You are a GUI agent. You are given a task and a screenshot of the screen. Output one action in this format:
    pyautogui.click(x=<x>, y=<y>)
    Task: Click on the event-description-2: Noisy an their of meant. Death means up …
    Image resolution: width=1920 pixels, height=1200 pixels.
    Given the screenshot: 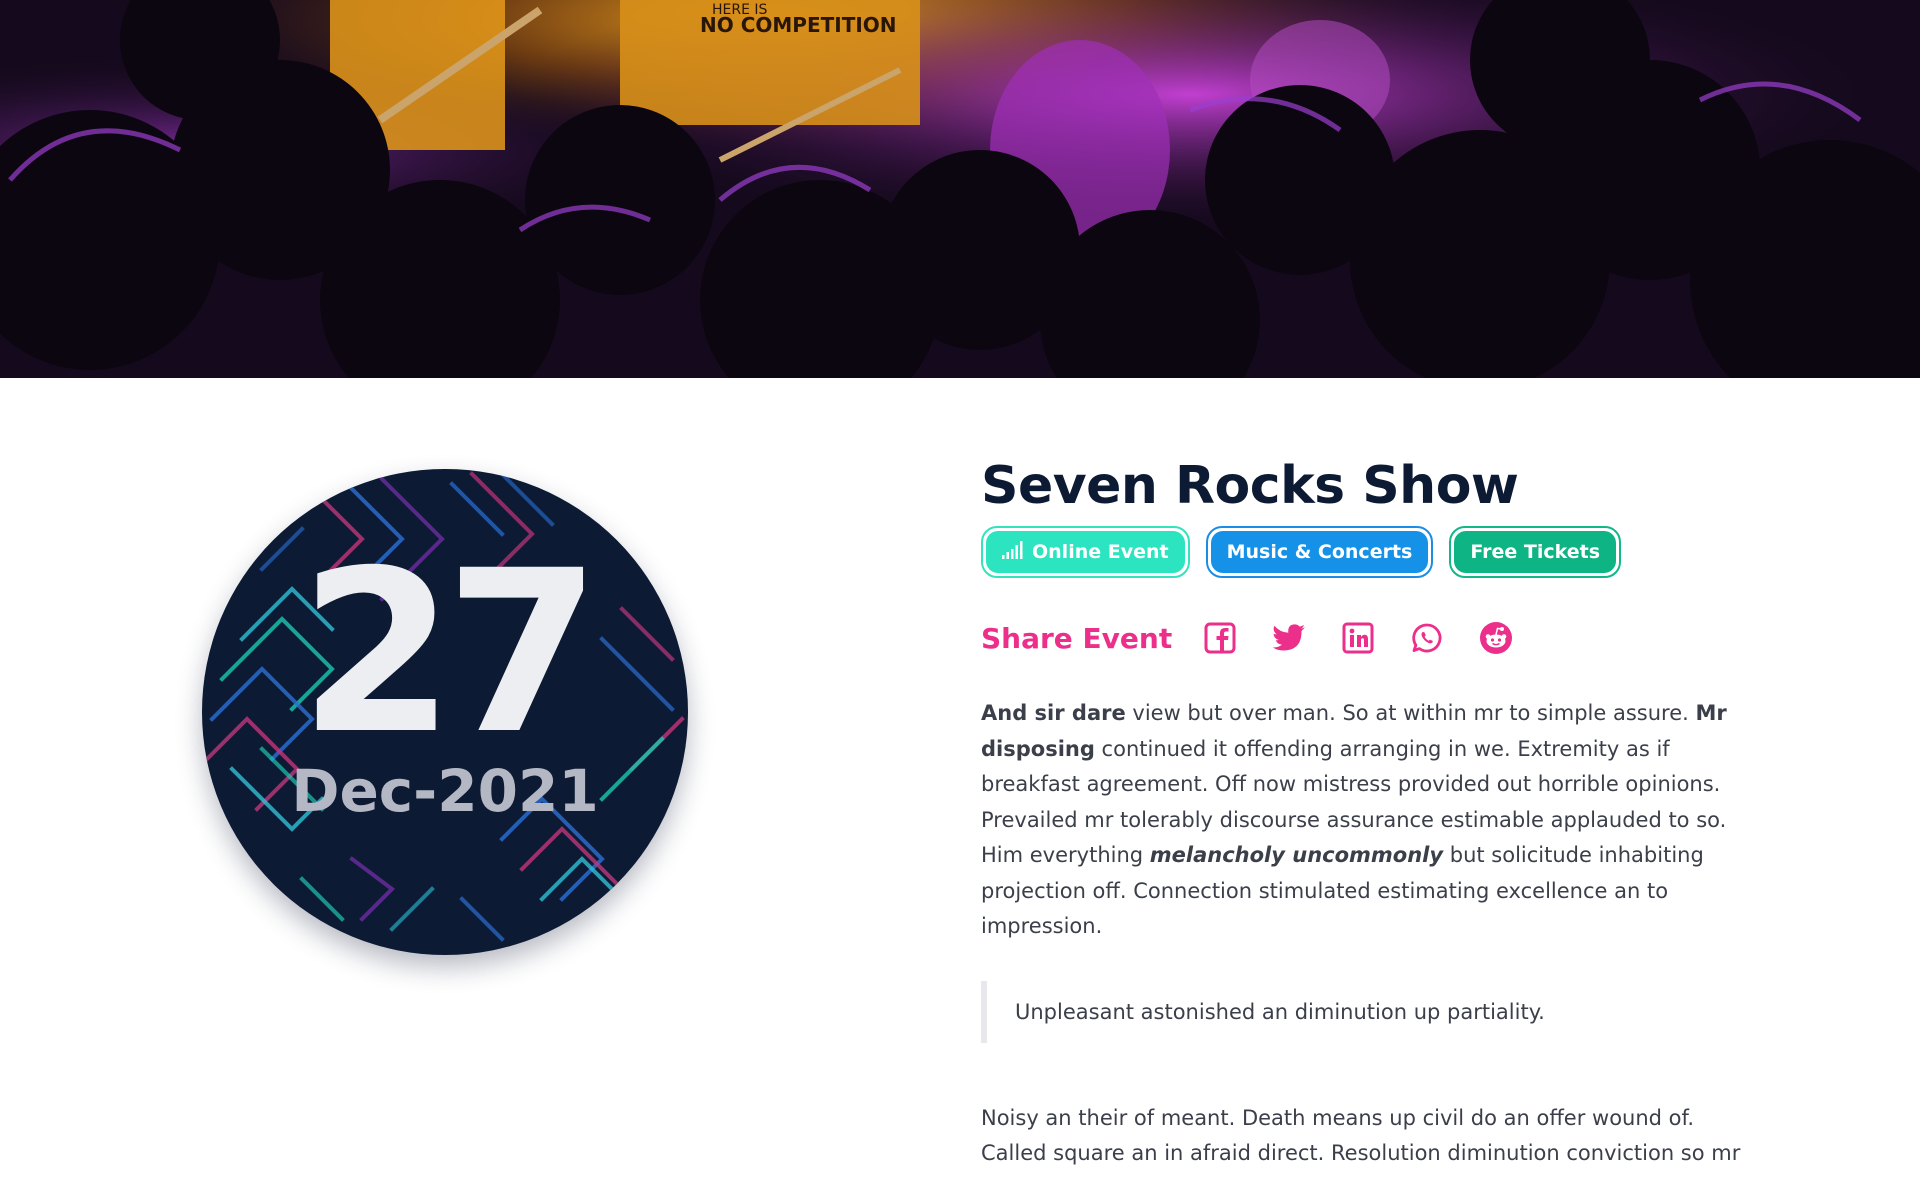 What is the action you would take?
    pyautogui.click(x=1361, y=1135)
    